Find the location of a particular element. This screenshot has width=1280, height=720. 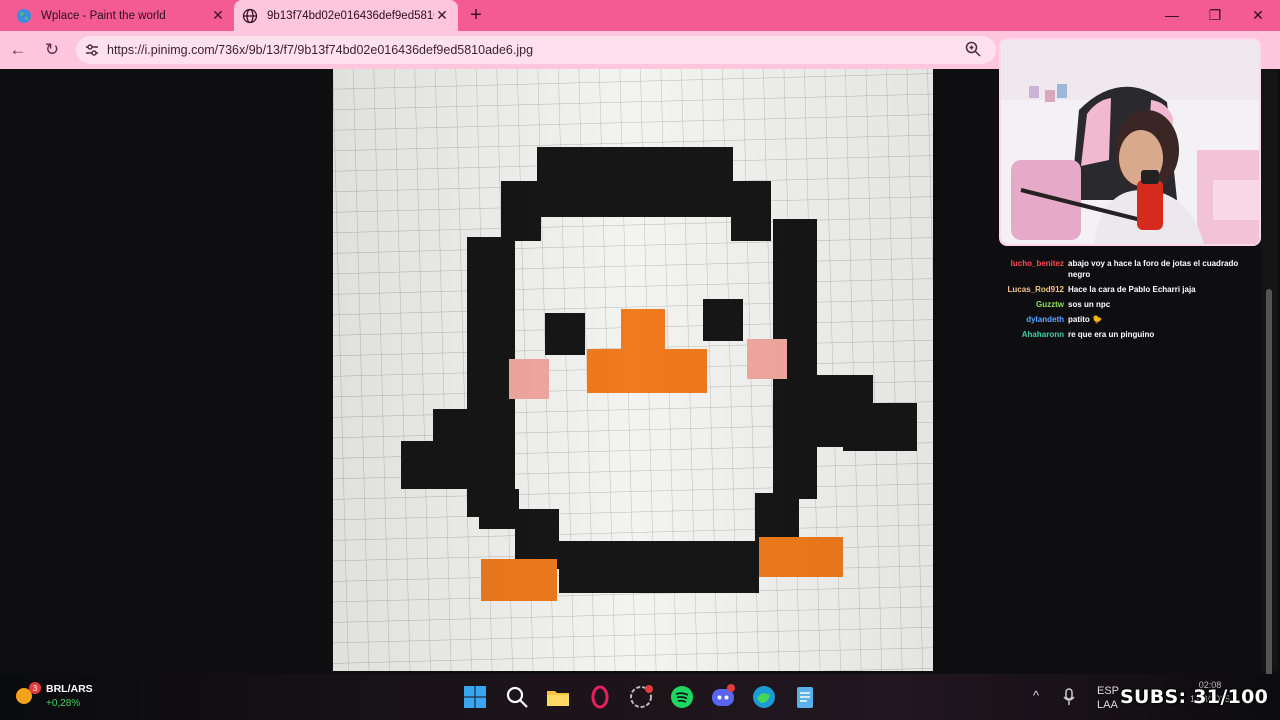

tab-image: 9b13f74bd02e016436def9ed5810ade6.jpg ✕ is located at coordinates (346, 15).